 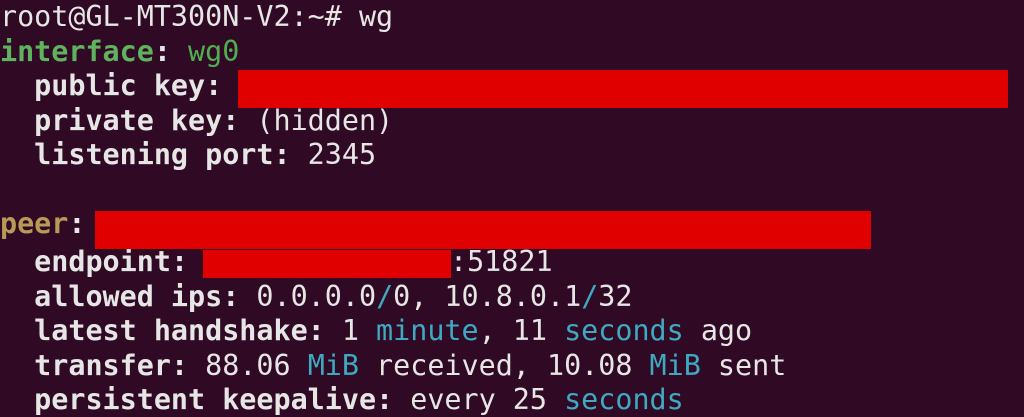 I want to click on allowed-ip-2: 0, 10.8.0.1, so click(x=487, y=296).